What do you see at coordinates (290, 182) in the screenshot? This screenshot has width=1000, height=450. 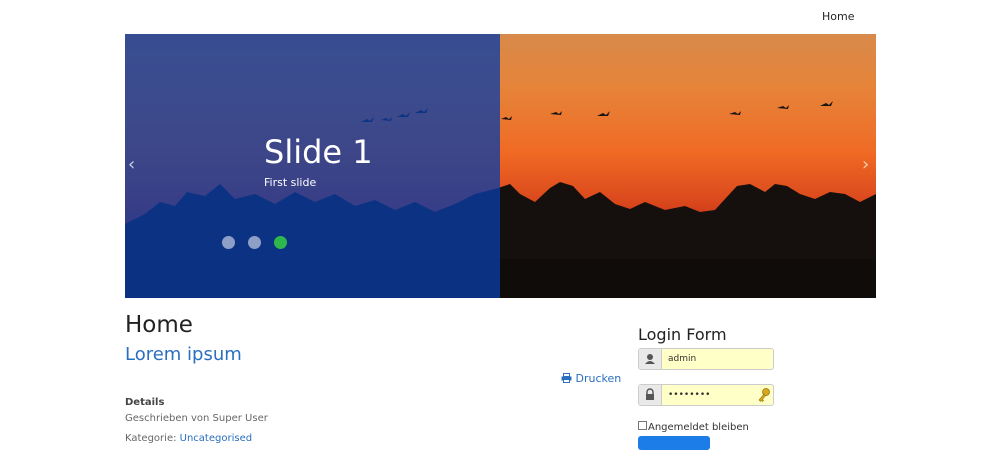 I see `slide-subtitle: First slide` at bounding box center [290, 182].